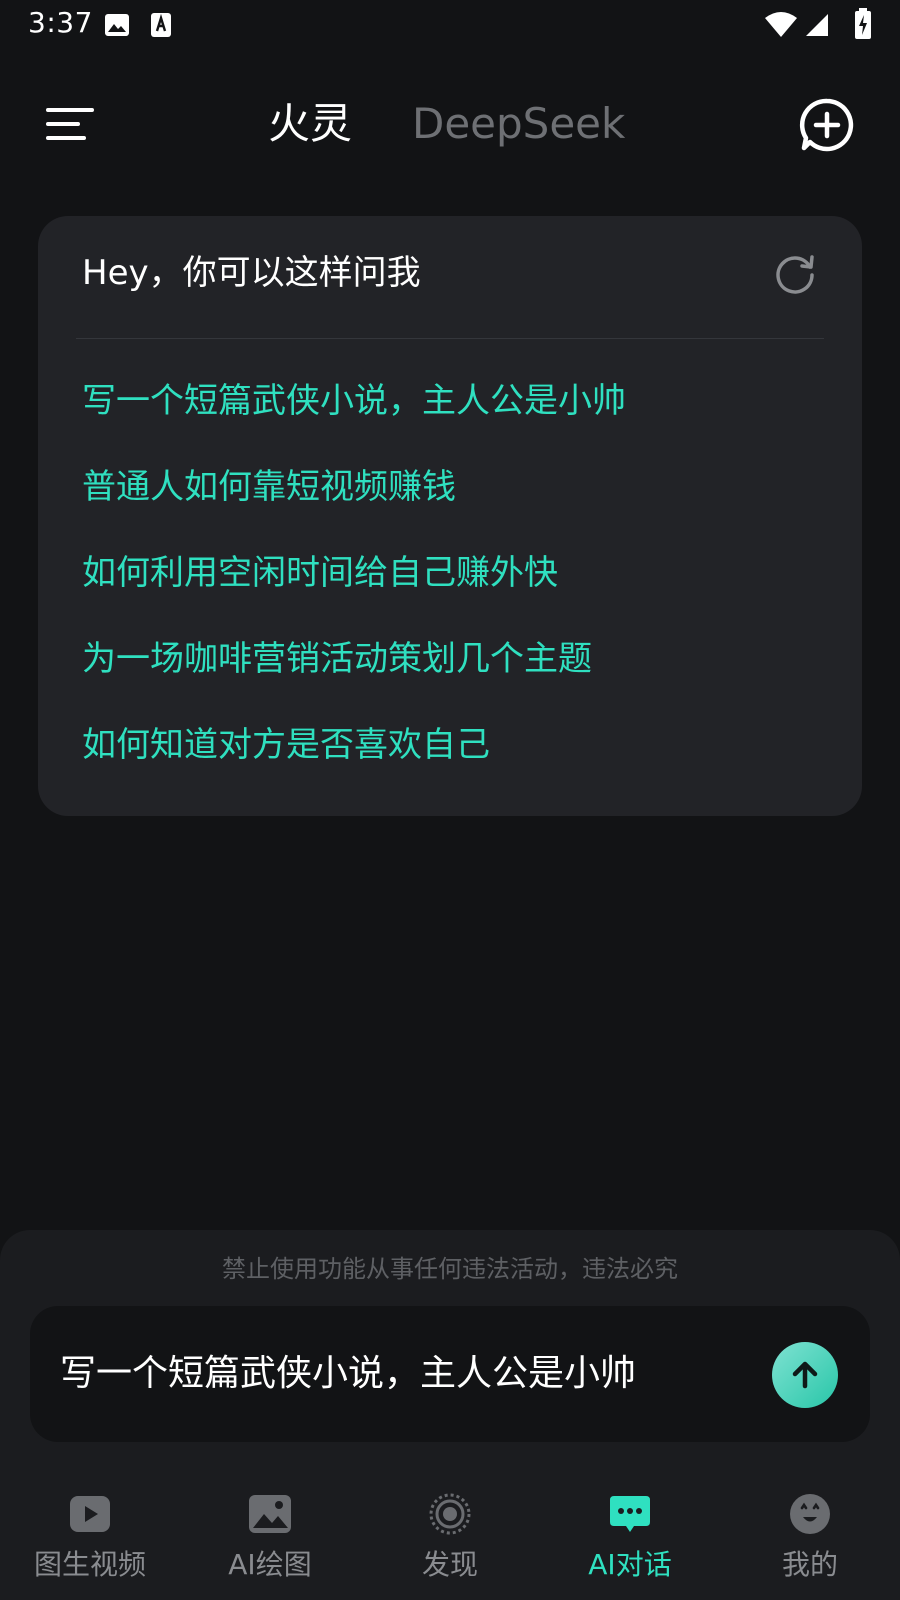  Describe the element at coordinates (270, 1564) in the screenshot. I see `nav-label: AI绘图` at that location.